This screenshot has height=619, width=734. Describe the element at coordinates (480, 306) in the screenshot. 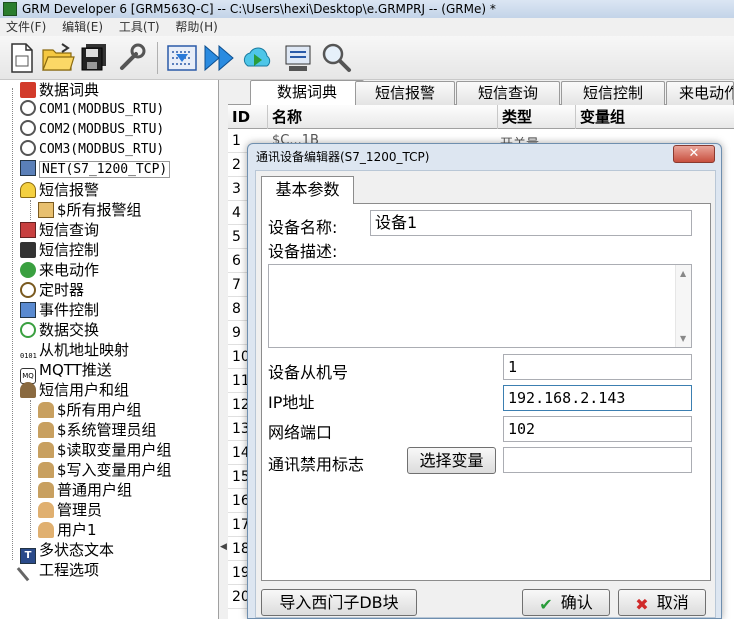

I see `device-desc-textarea: ▲ ▼` at that location.